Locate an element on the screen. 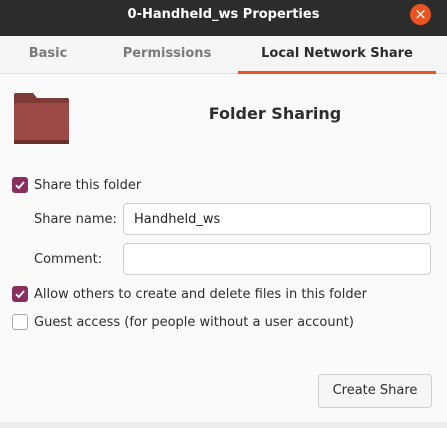 The image size is (447, 428). tab-permissions: Permissions is located at coordinates (167, 55).